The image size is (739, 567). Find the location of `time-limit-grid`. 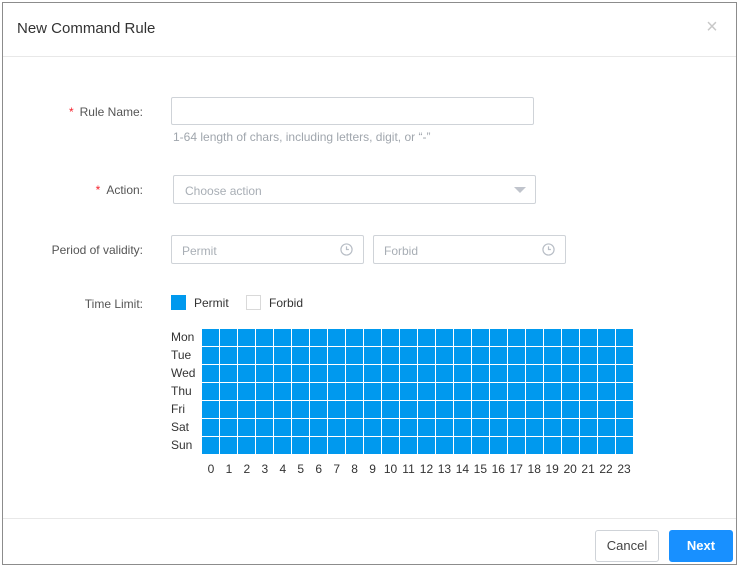

time-limit-grid is located at coordinates (417, 391).